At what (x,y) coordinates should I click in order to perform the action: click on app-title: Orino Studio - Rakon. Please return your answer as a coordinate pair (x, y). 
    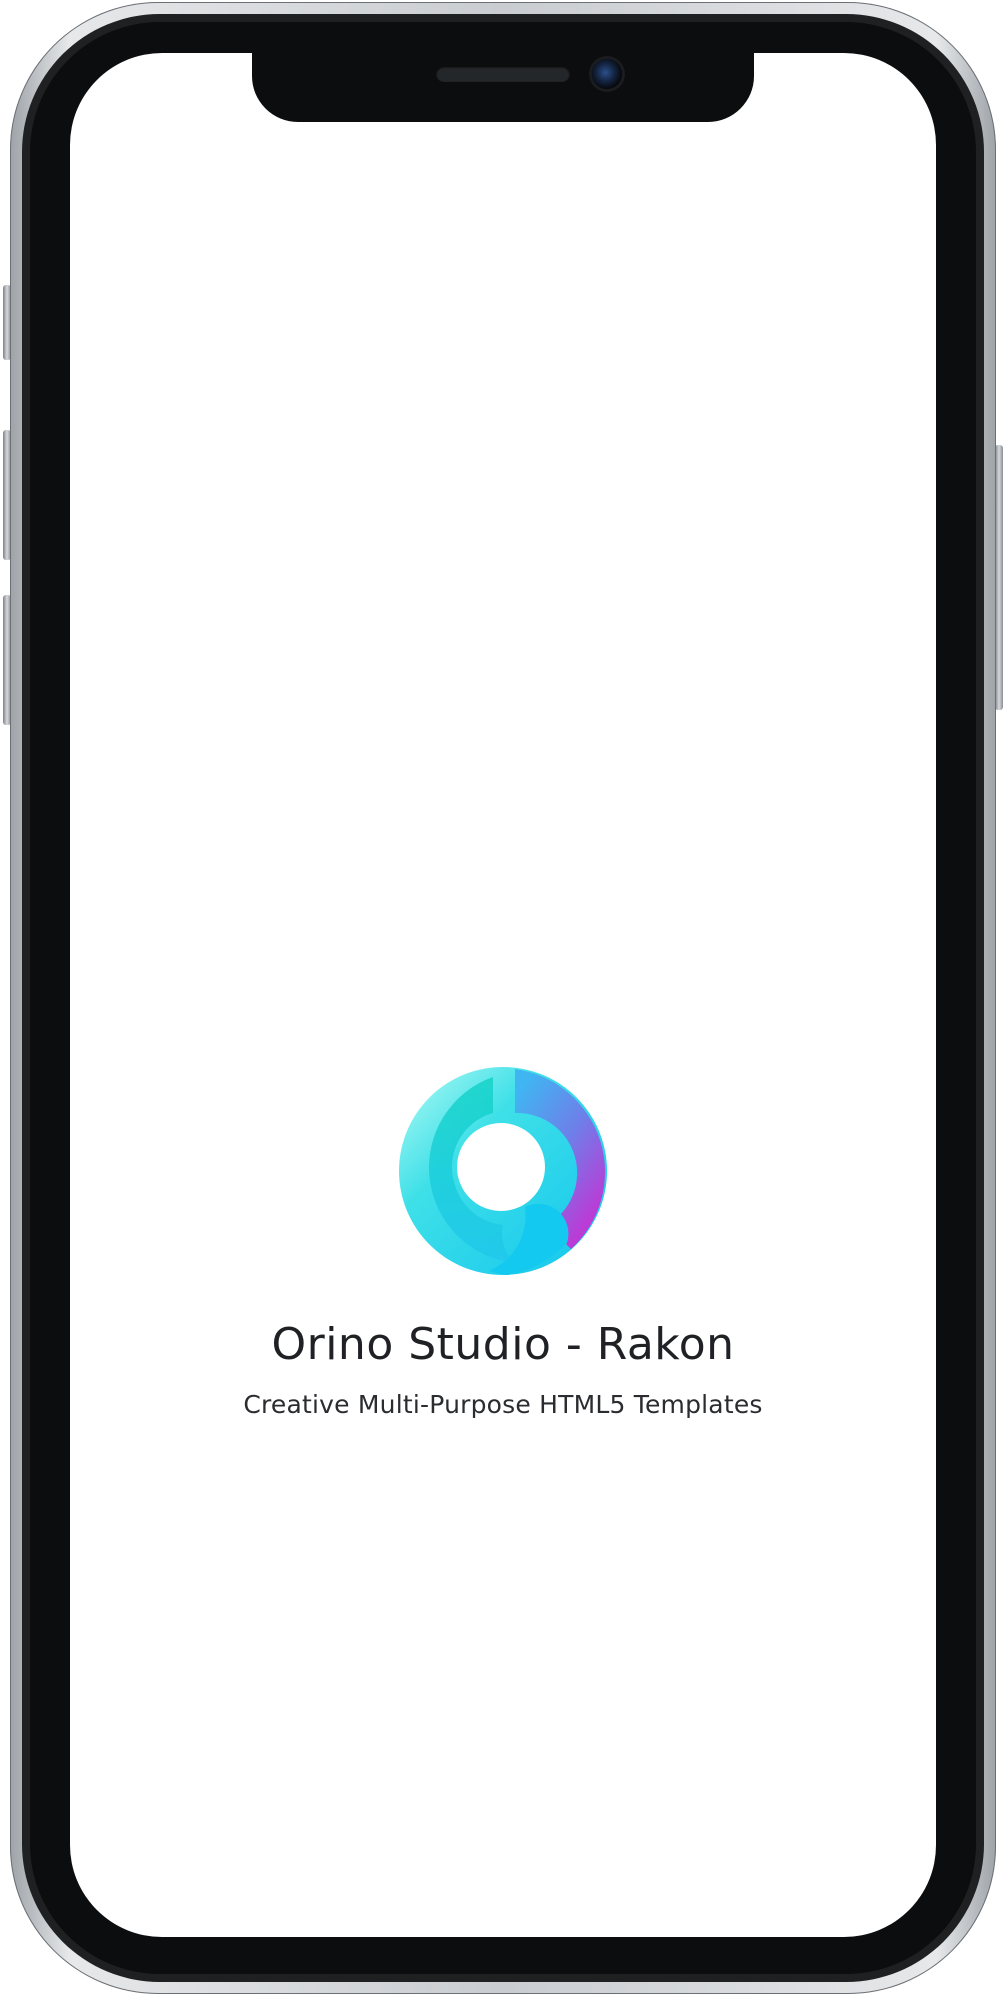
    Looking at the image, I should click on (503, 1344).